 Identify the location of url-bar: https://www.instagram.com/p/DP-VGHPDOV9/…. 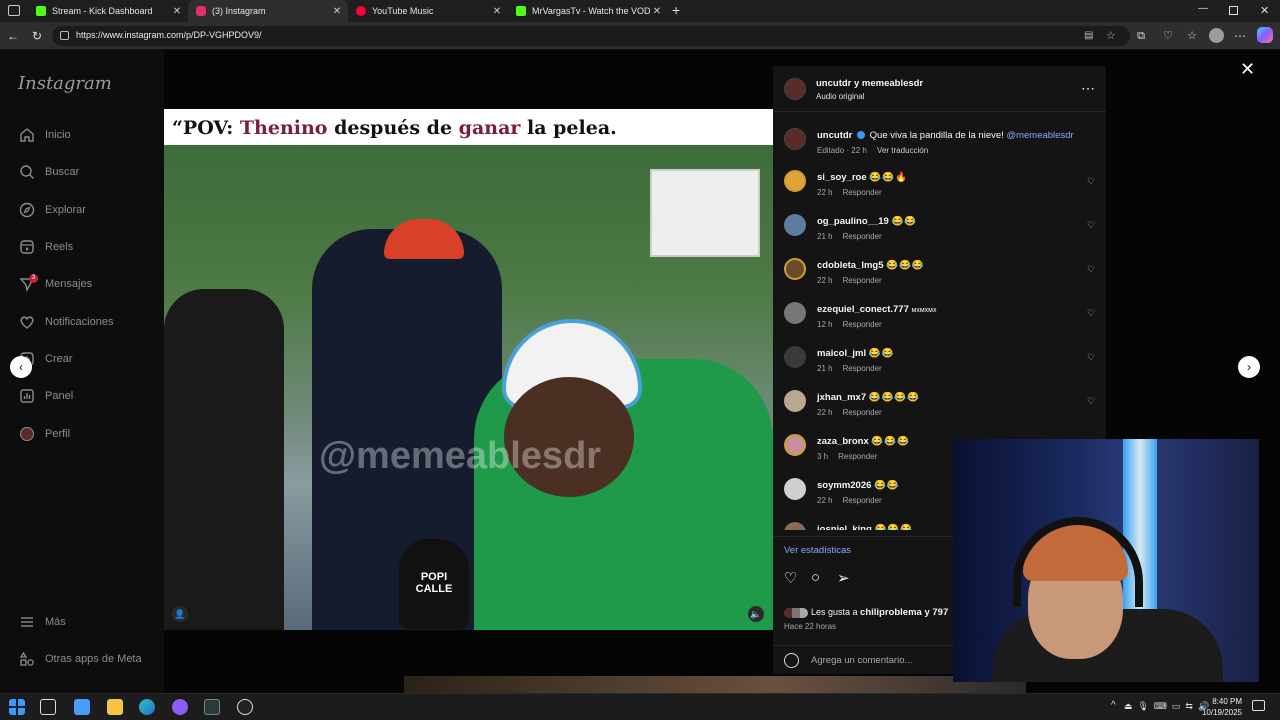
(591, 36).